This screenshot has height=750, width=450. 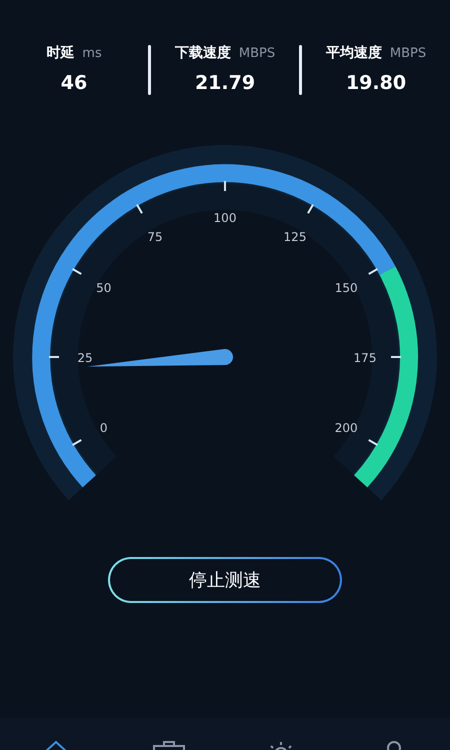 What do you see at coordinates (376, 83) in the screenshot?
I see `stat-value: 19.80` at bounding box center [376, 83].